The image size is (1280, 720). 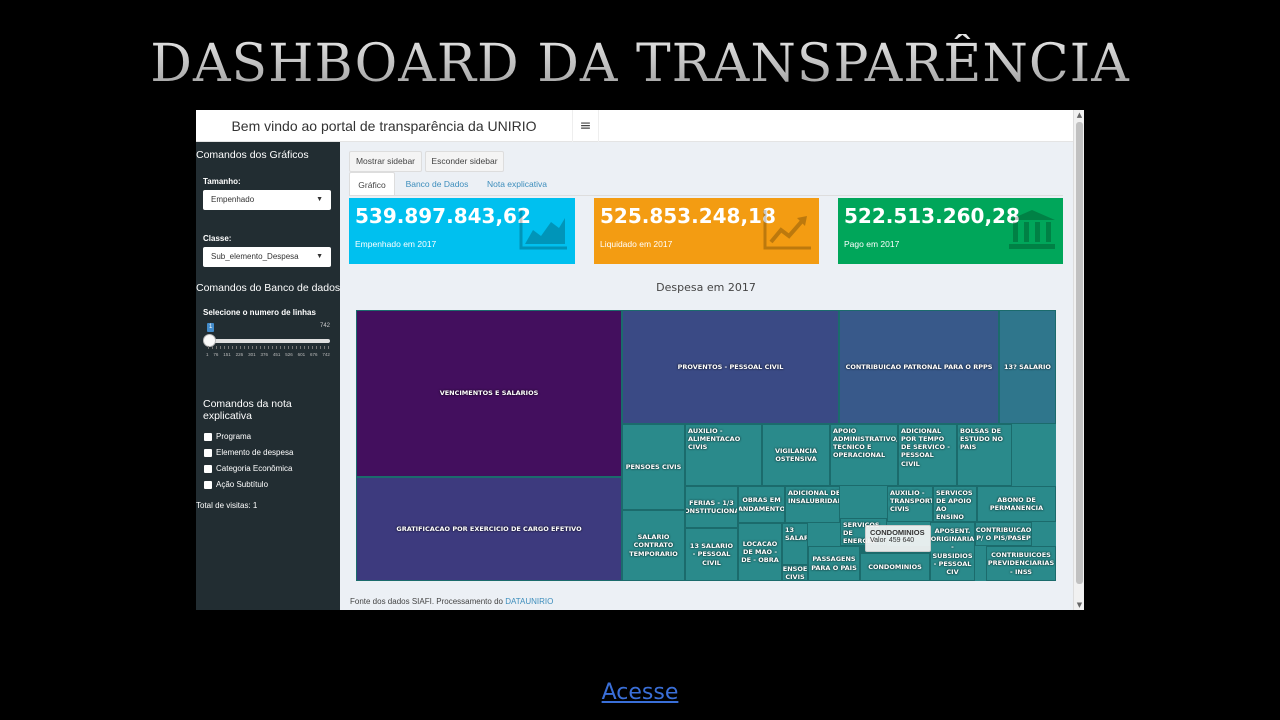 What do you see at coordinates (1032, 229) in the screenshot?
I see `bank-icon` at bounding box center [1032, 229].